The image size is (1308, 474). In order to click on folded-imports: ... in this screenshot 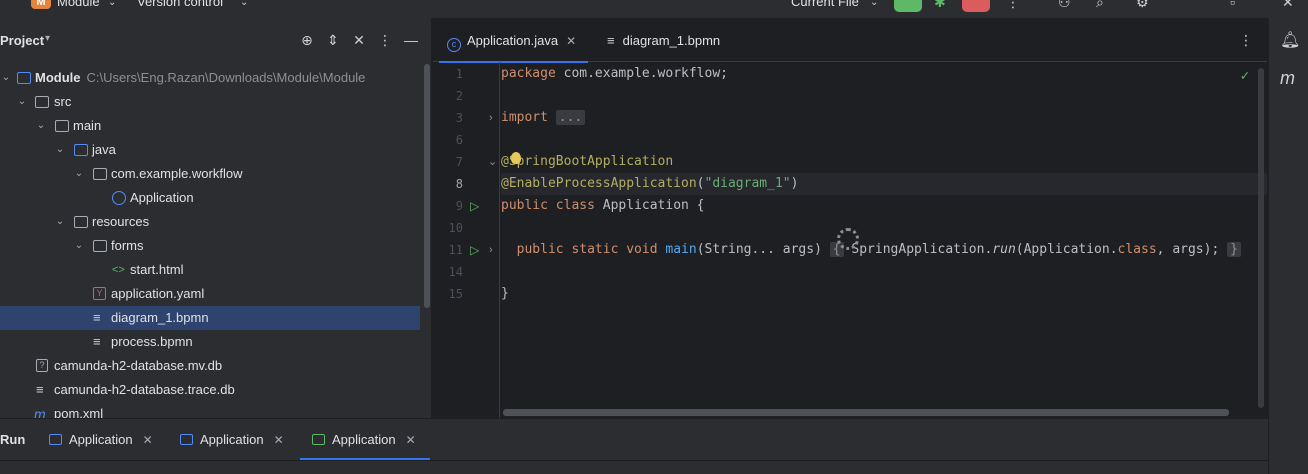, I will do `click(570, 117)`.